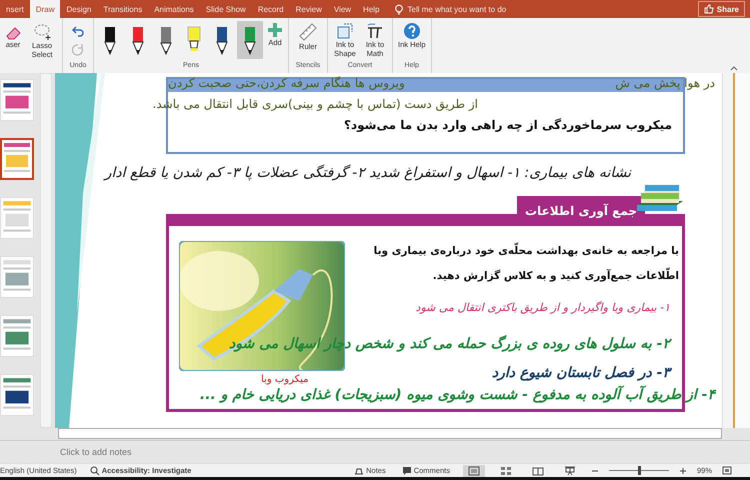 Image resolution: width=750 pixels, height=480 pixels. What do you see at coordinates (42, 31) in the screenshot?
I see `lasso-icon` at bounding box center [42, 31].